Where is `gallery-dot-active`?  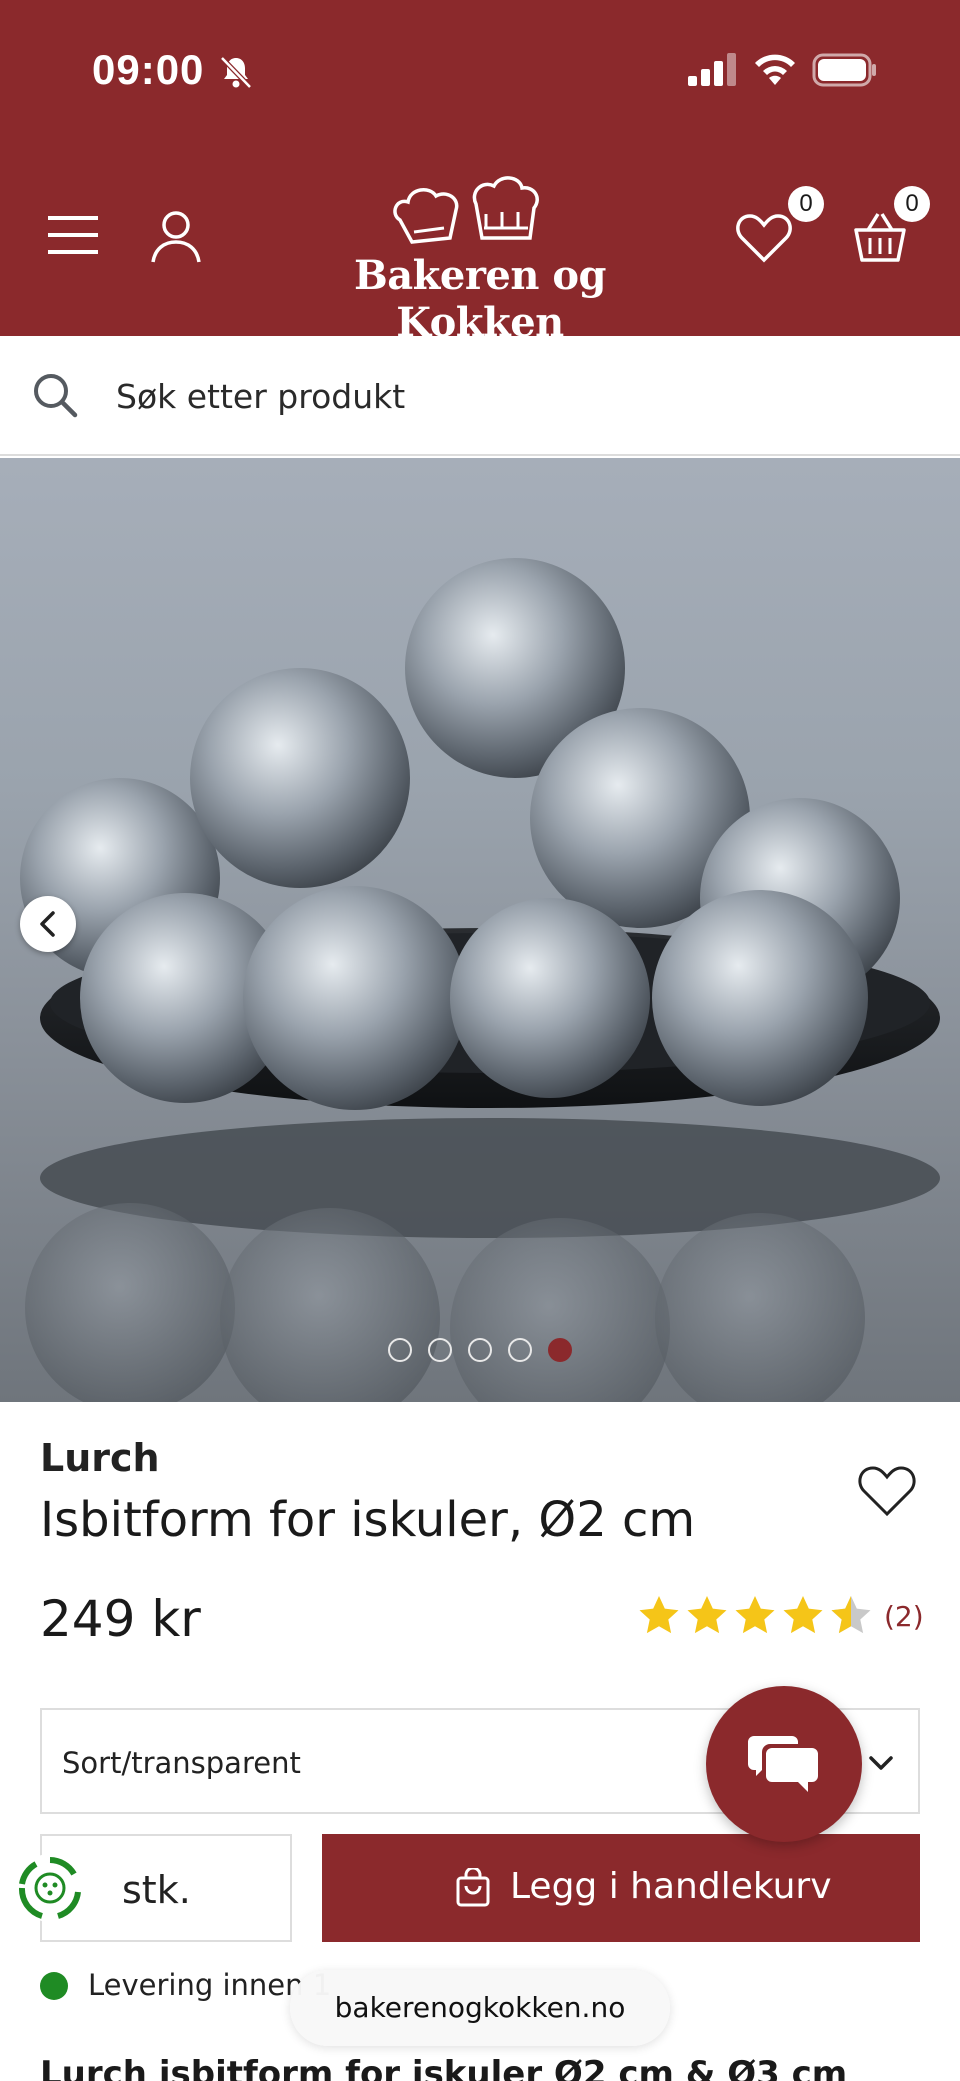 gallery-dot-active is located at coordinates (560, 1350).